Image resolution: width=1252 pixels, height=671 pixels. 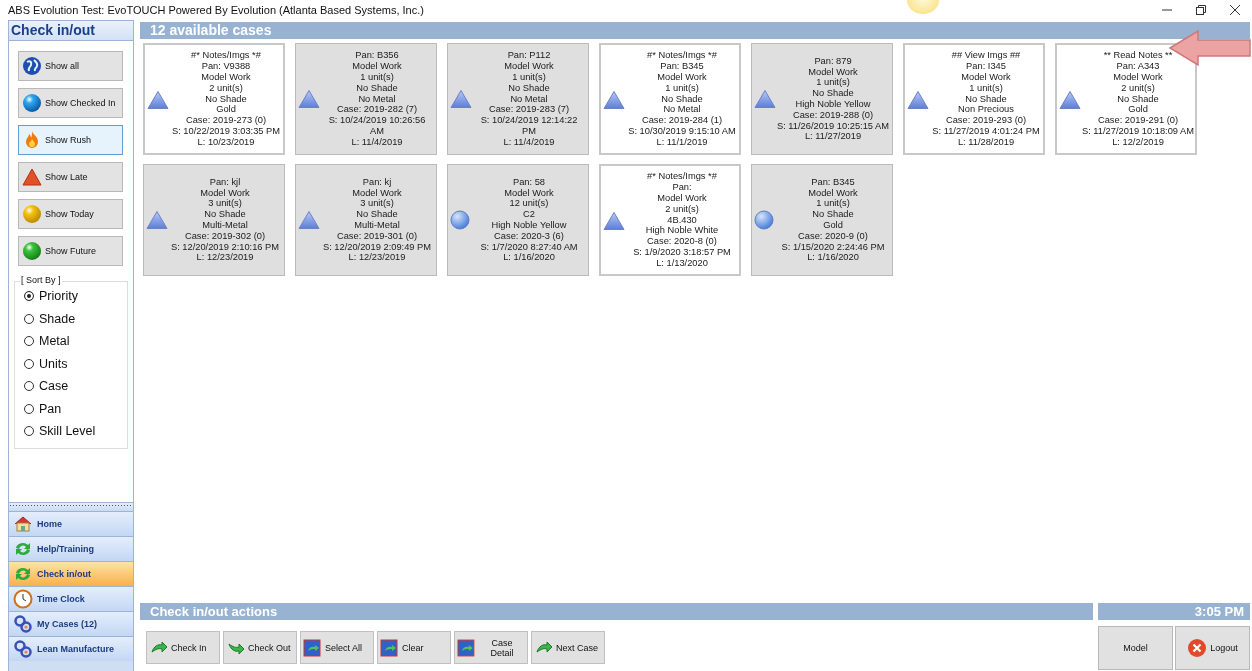 I want to click on filter-button: Show Rush, so click(x=70, y=140).